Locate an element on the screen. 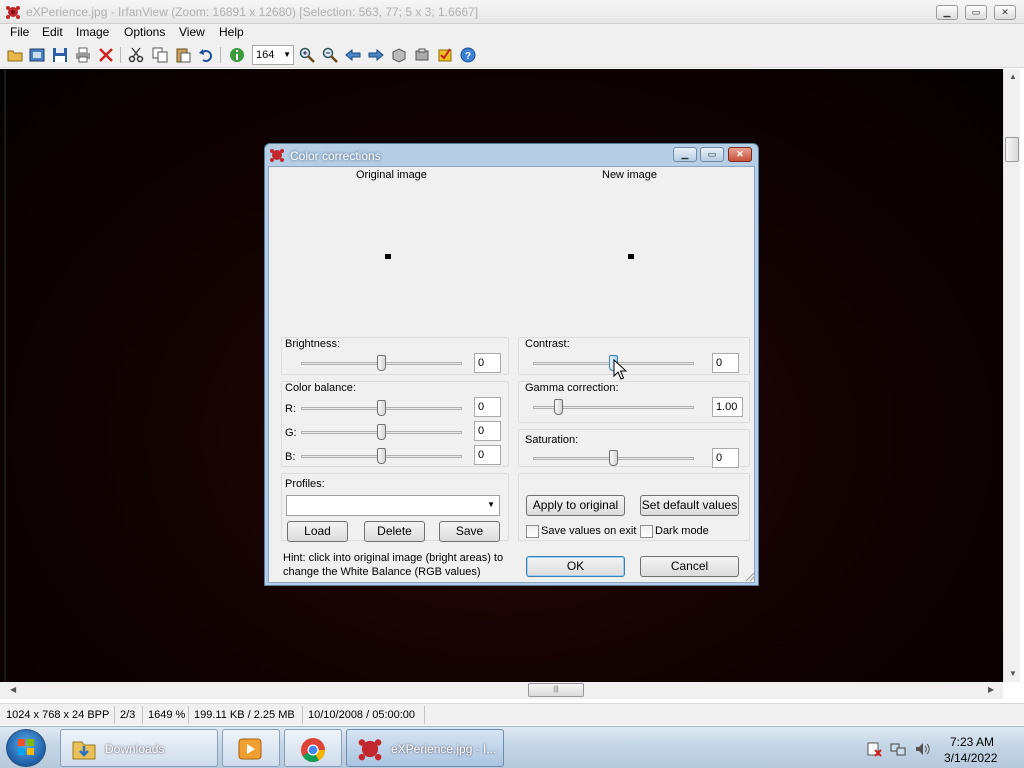  menu-options: Options is located at coordinates (144, 32).